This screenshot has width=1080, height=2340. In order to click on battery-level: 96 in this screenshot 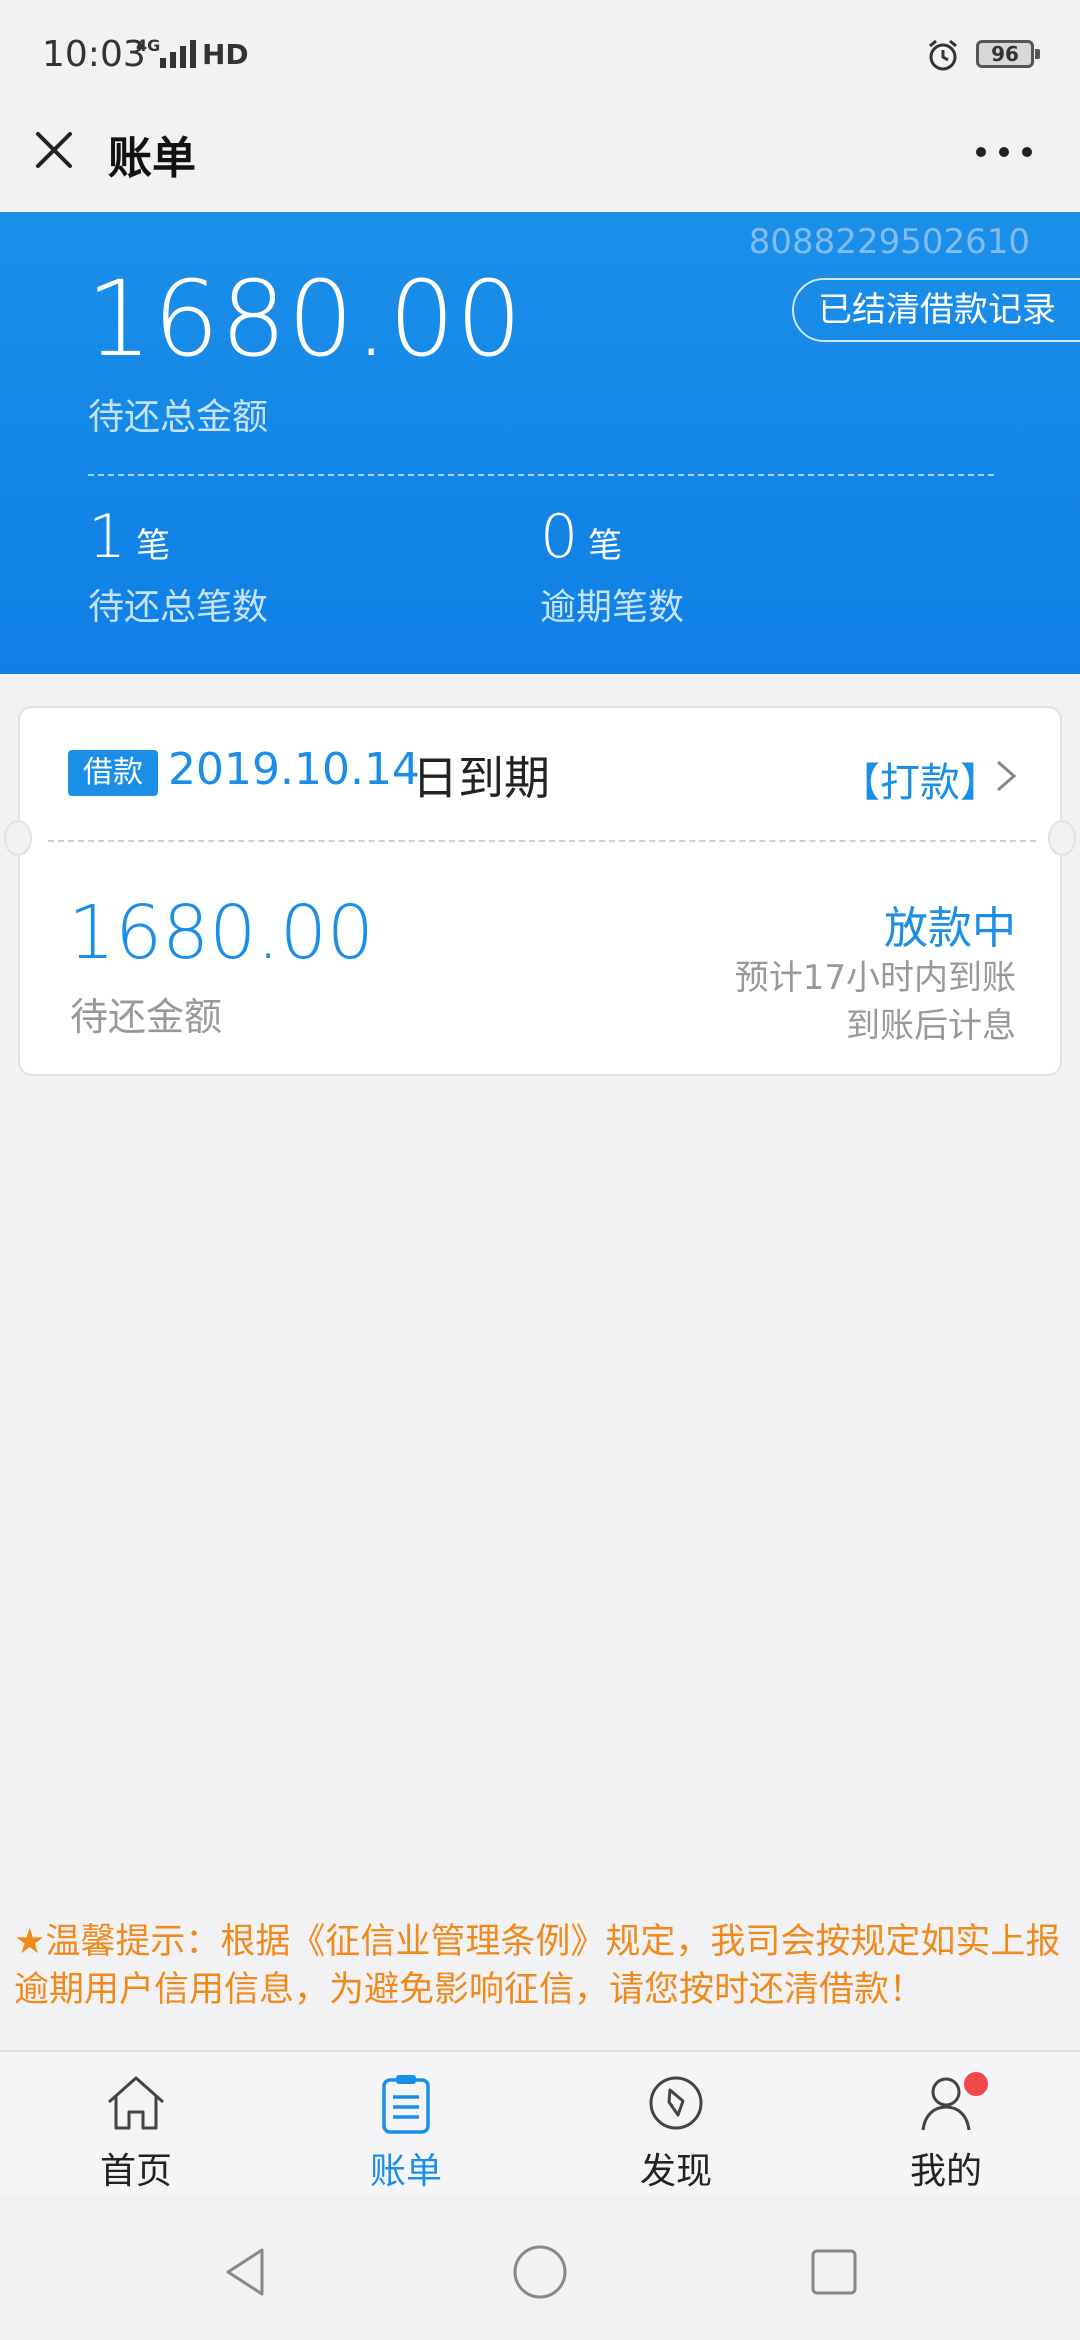, I will do `click(1005, 54)`.